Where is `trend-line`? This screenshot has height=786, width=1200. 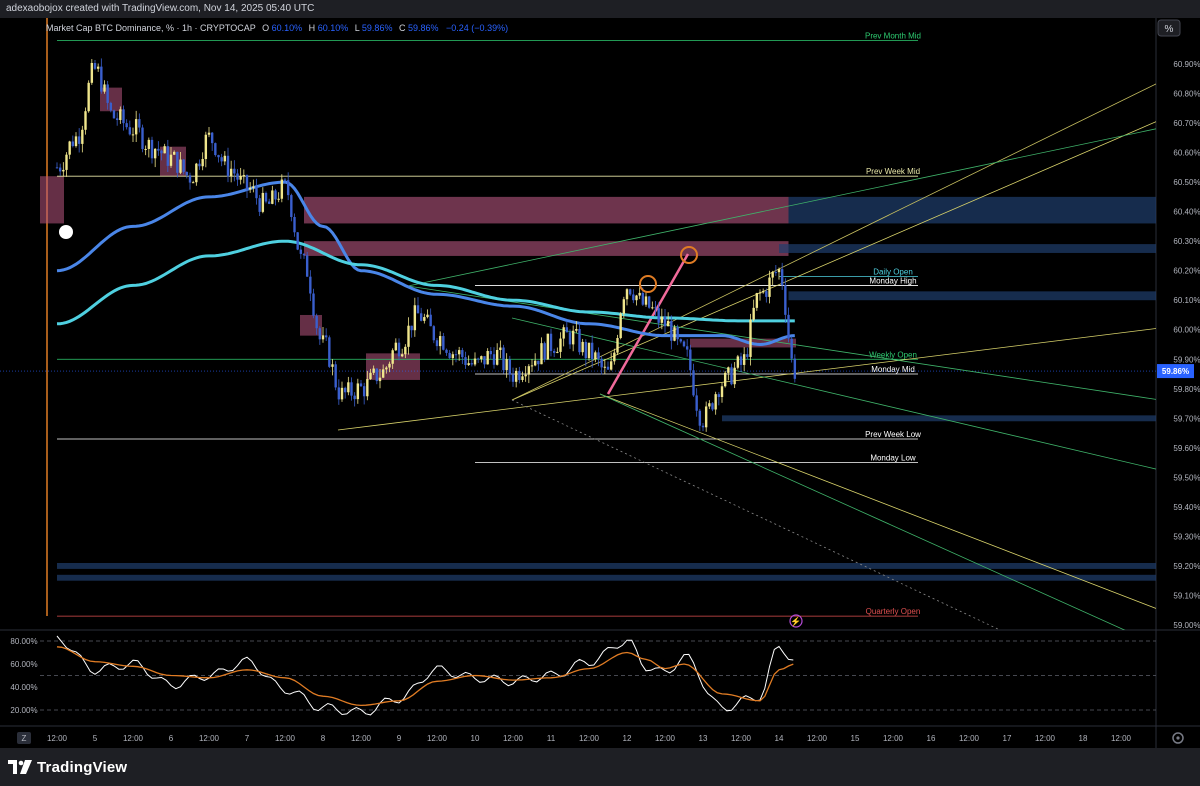
trend-line is located at coordinates (783, 342).